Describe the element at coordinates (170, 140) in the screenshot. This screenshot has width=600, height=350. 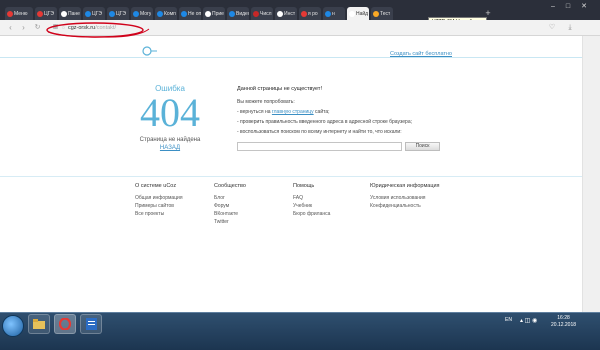
I see `error-subtitle: Страница не найдена` at that location.